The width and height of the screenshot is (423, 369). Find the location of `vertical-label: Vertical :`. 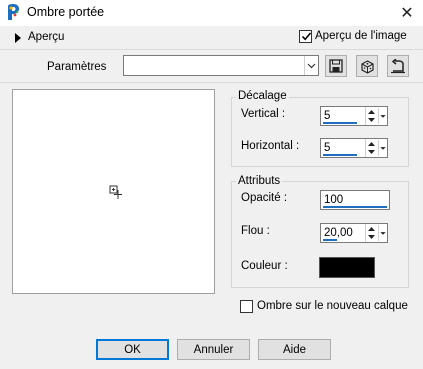

vertical-label: Vertical : is located at coordinates (263, 114).